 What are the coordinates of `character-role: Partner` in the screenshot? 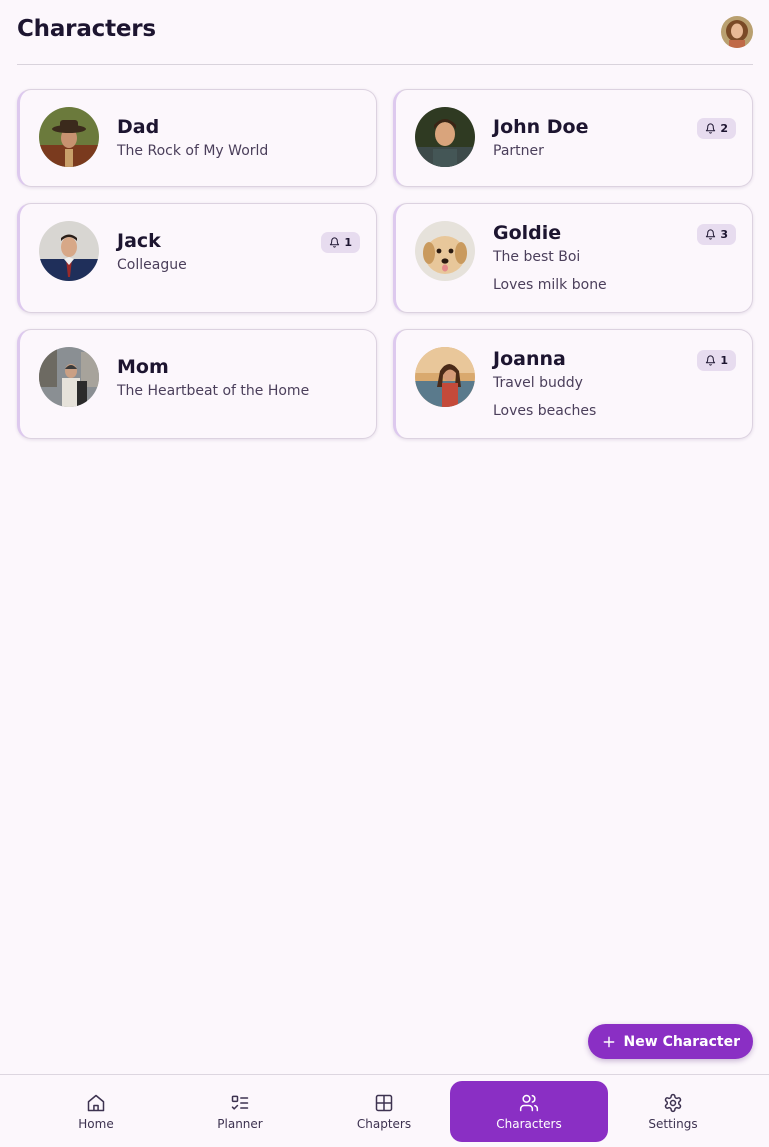 It's located at (518, 151).